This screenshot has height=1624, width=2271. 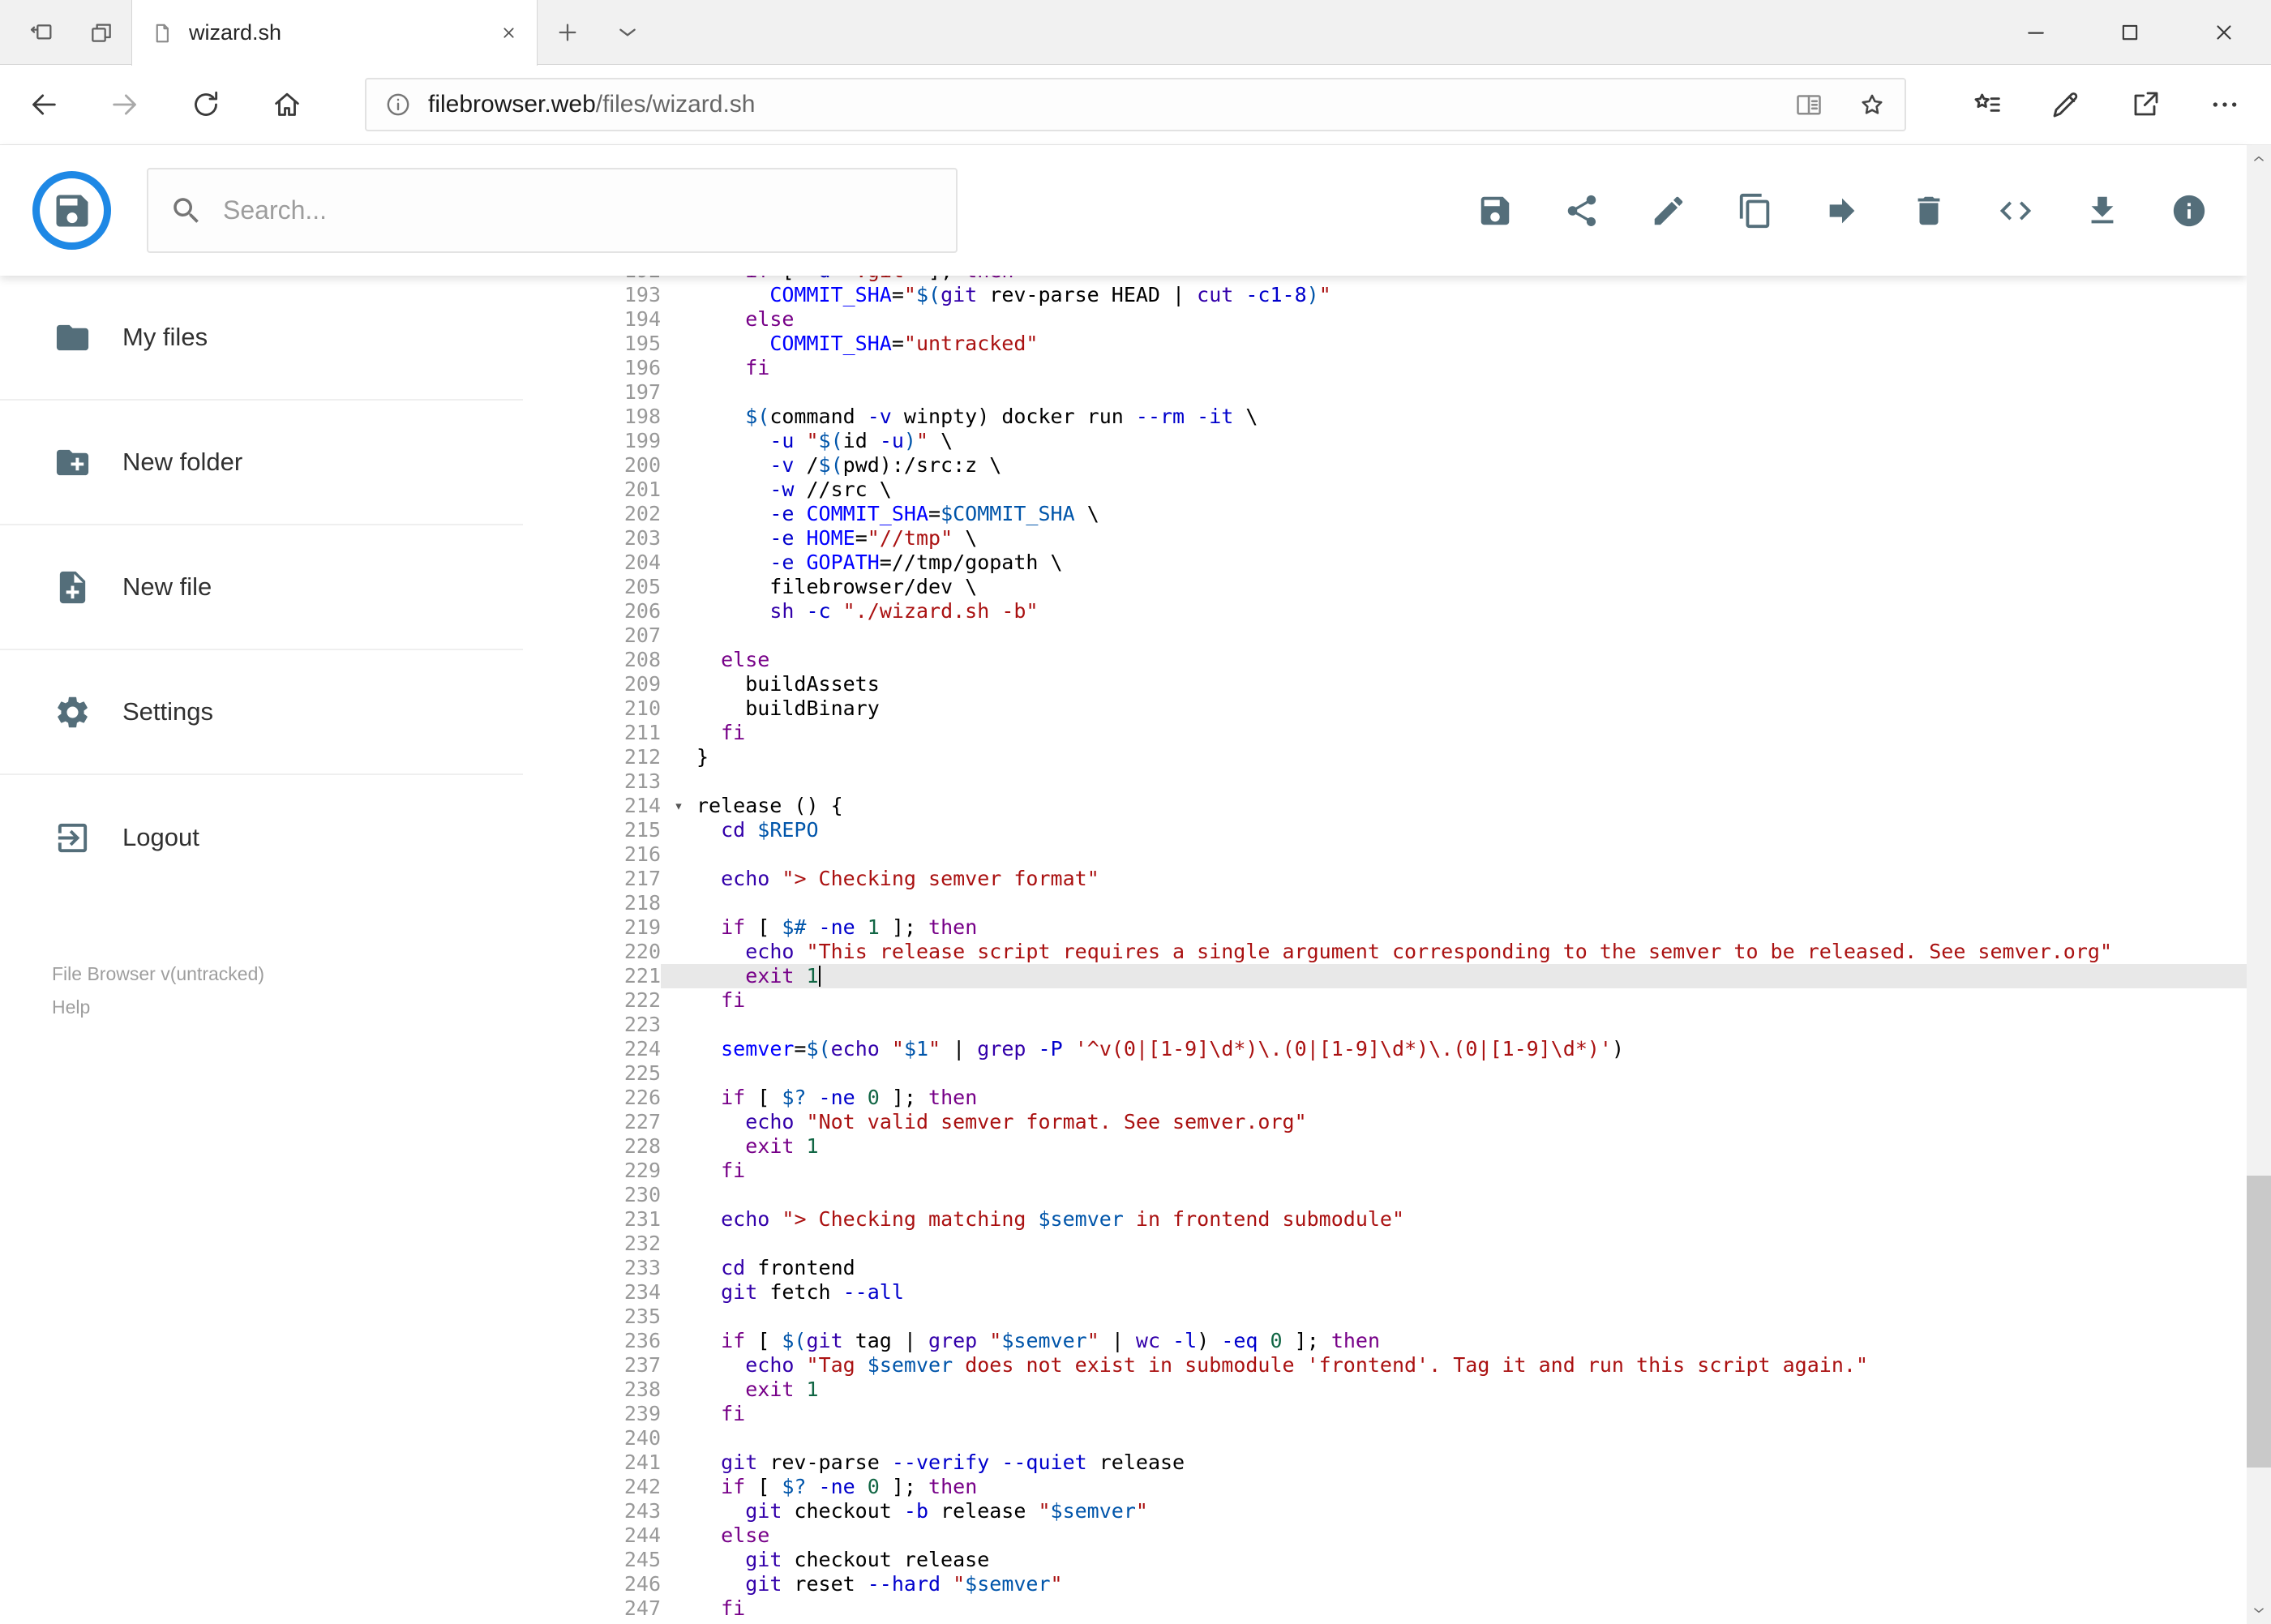 I want to click on code-line: 226 if [ $? -ne 0 ]; then, so click(x=1385, y=1098).